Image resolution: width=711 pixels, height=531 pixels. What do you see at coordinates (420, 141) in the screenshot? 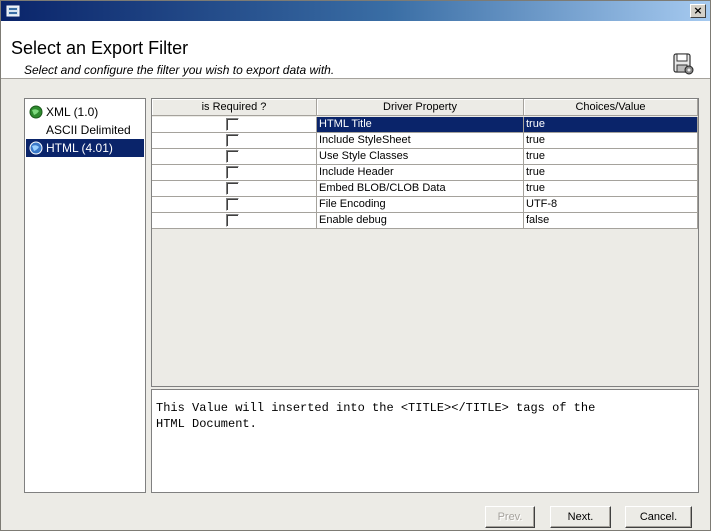
I see `property-cell: Include StyleSheet` at bounding box center [420, 141].